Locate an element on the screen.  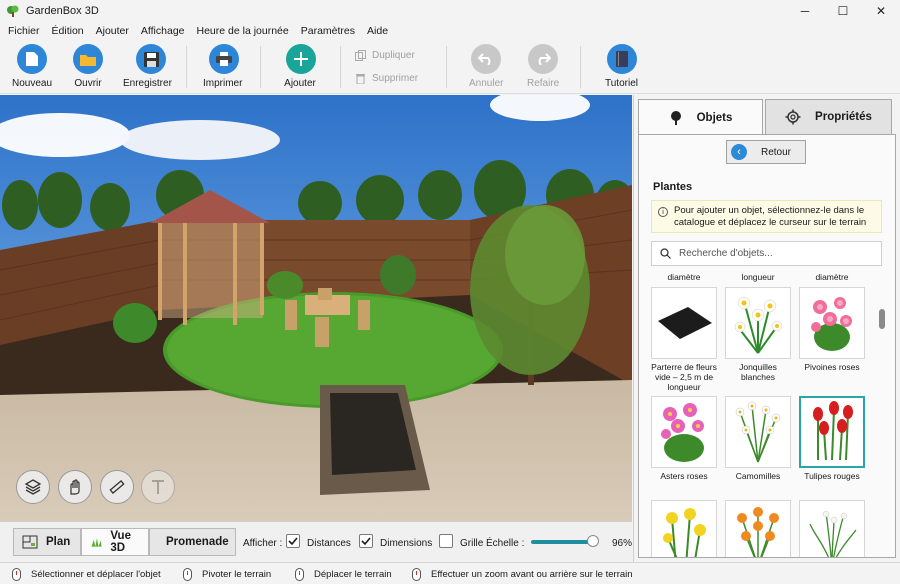
yellow-flower-icon is located at coordinates (684, 532).